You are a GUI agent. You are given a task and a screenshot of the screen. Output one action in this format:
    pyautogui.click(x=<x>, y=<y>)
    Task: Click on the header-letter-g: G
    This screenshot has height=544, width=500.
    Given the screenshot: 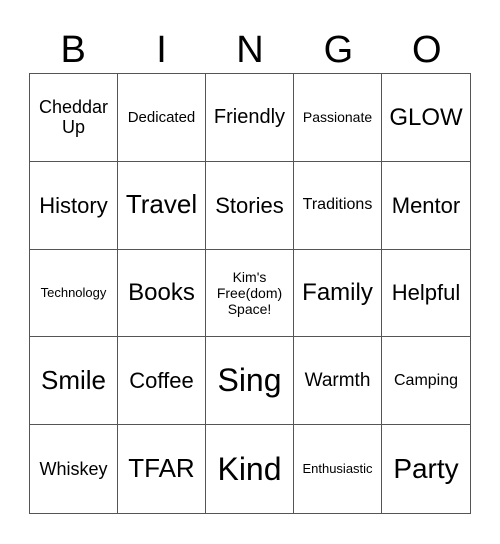 What is the action you would take?
    pyautogui.click(x=338, y=50)
    